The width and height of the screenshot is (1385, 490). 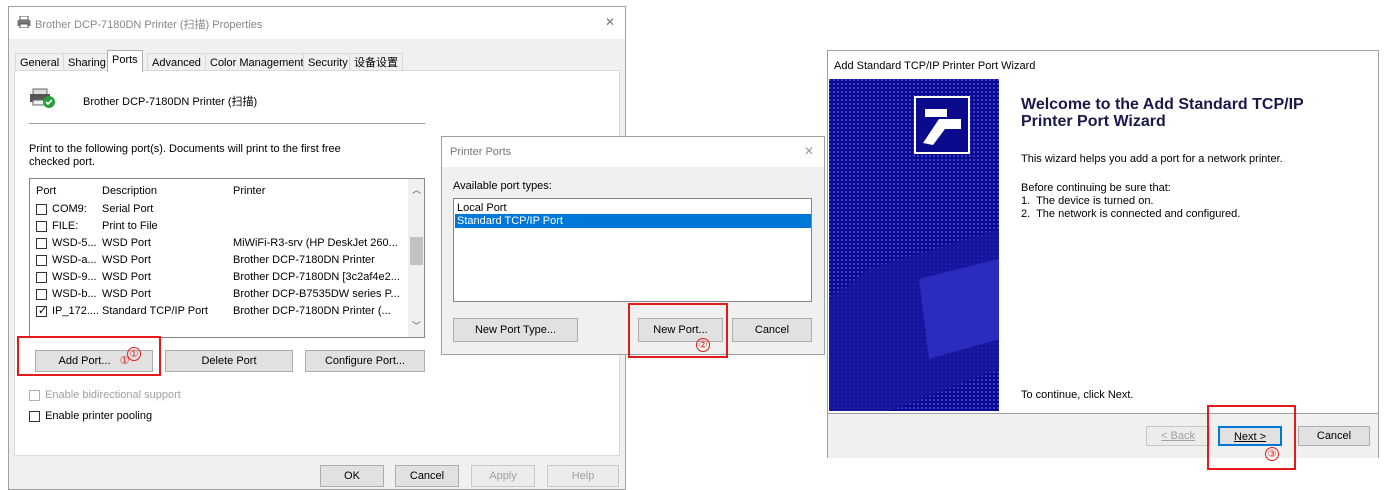 I want to click on annotation-box-next, so click(x=1251, y=437).